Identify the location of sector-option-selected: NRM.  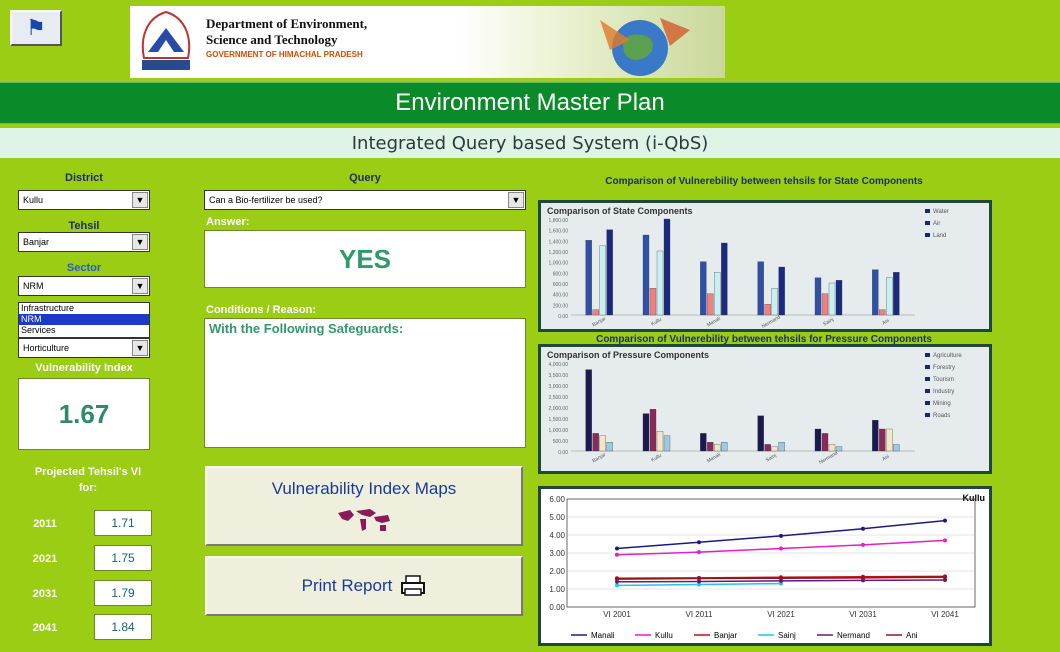
(84, 319).